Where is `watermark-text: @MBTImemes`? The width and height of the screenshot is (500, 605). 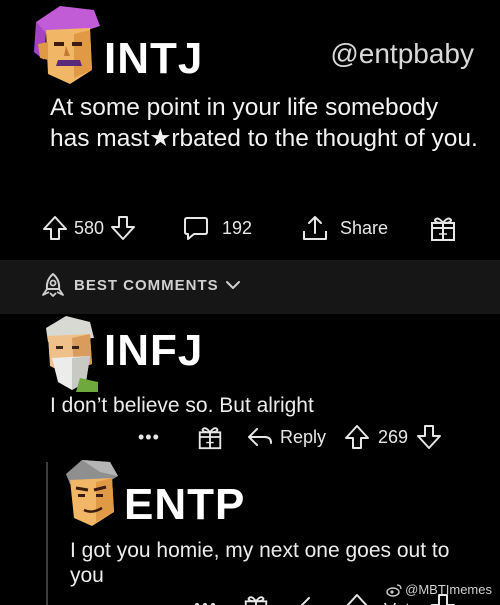
watermark-text: @MBTImemes is located at coordinates (448, 589).